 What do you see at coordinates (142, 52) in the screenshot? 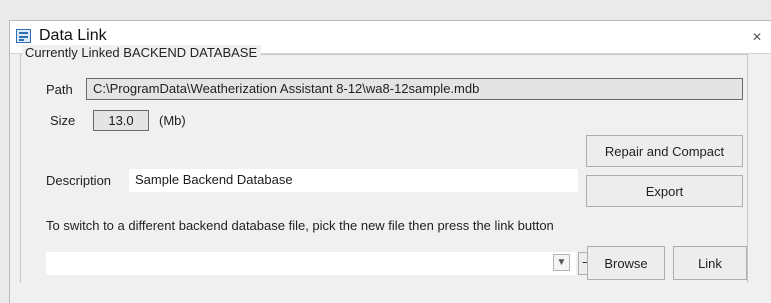
I see `group-legend: Currently Linked BACKEND DATABASE` at bounding box center [142, 52].